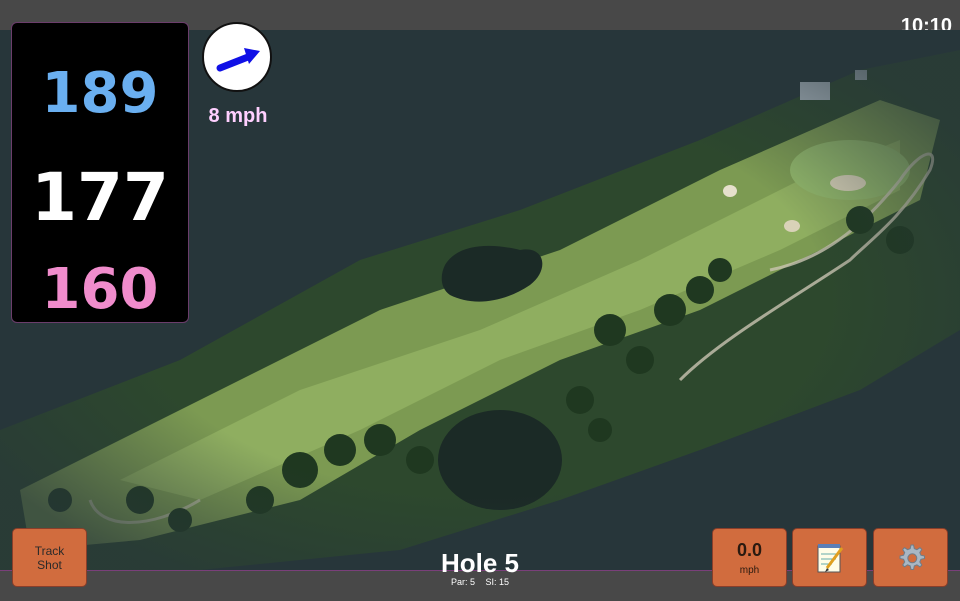 The image size is (960, 601). I want to click on distance-panel: 189 177 160, so click(100, 172).